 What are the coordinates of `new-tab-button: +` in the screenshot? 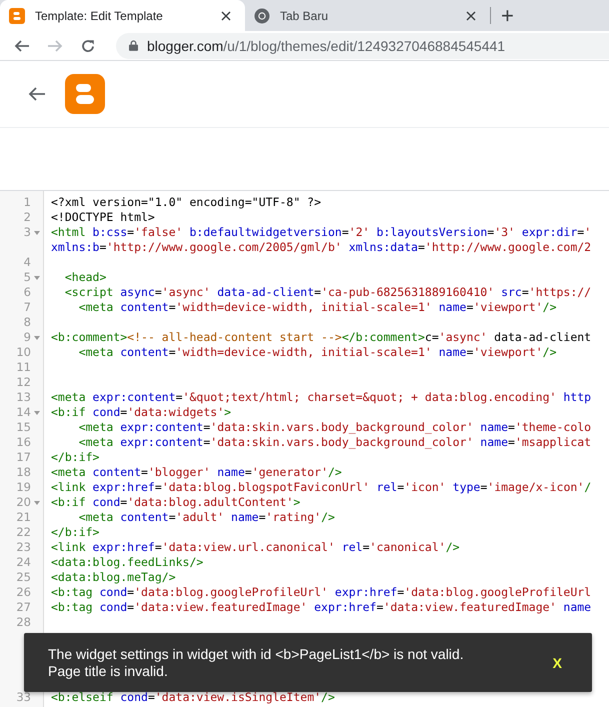 It's located at (507, 15).